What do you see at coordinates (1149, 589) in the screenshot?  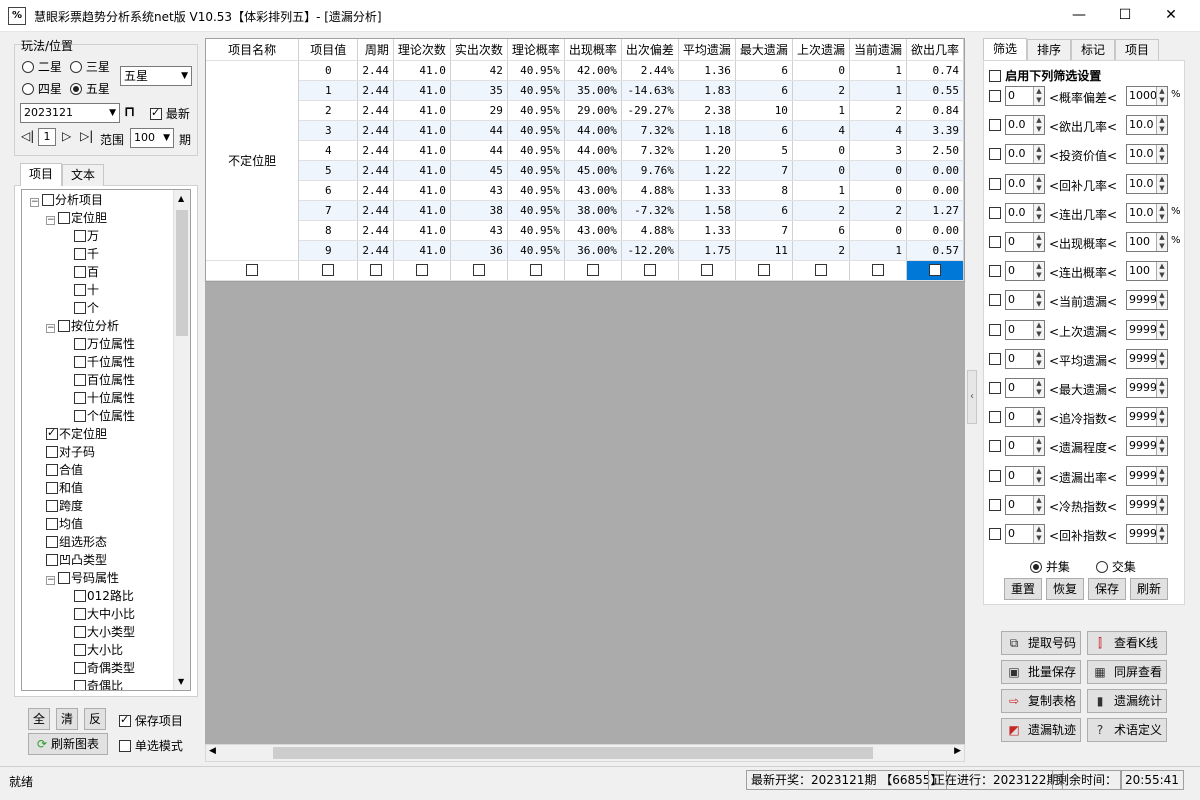 I see `refresh-filter-button: 刷新` at bounding box center [1149, 589].